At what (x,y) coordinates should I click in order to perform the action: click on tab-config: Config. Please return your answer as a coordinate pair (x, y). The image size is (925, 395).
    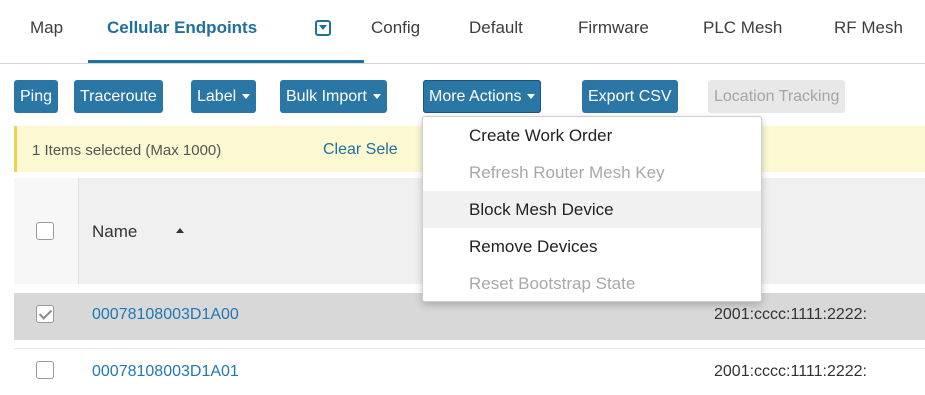
    Looking at the image, I should click on (395, 28).